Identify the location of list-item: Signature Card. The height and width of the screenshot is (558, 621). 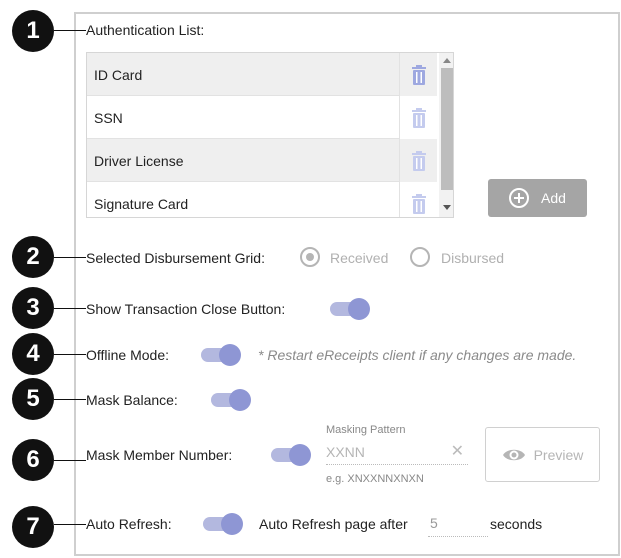
(243, 199).